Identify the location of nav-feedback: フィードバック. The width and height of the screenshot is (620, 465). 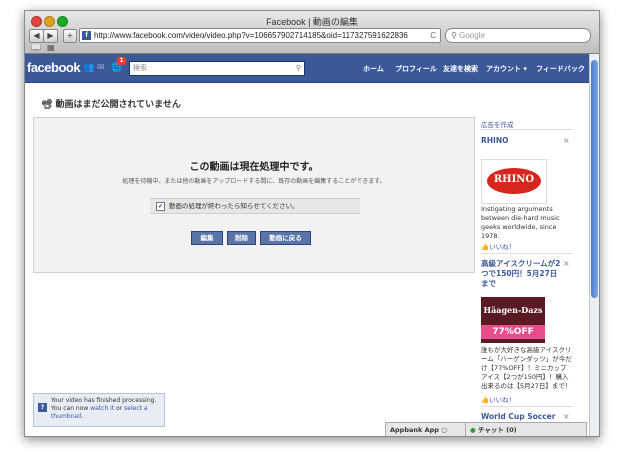
(560, 69).